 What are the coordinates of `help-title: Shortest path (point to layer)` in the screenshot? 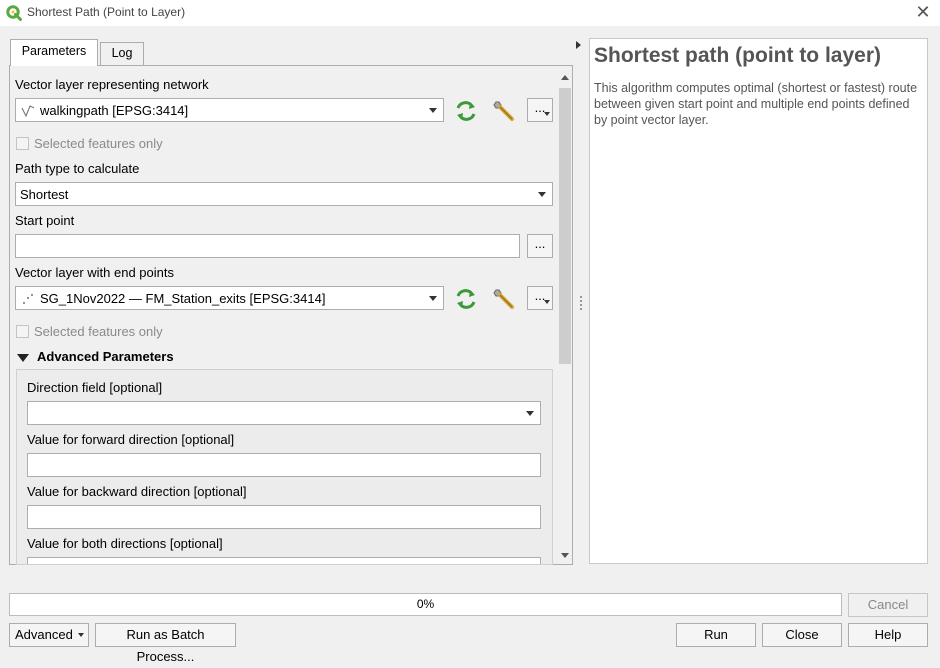 It's located at (738, 55).